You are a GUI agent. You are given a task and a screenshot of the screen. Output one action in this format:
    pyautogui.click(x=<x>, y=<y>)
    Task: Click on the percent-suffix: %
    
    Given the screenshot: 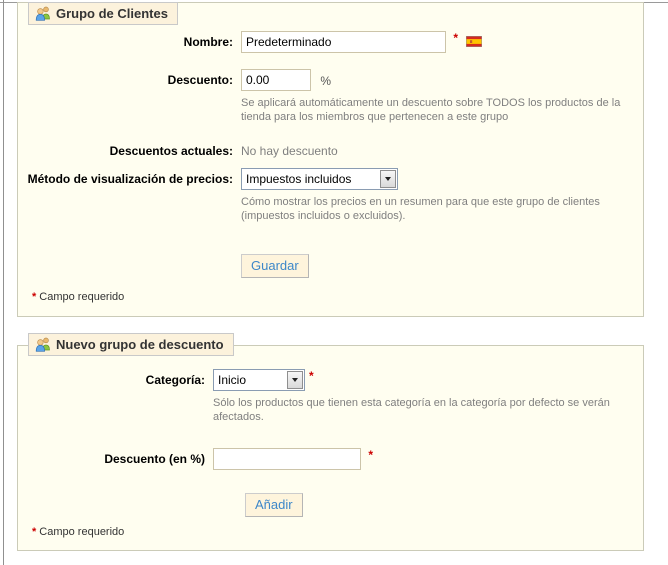 What is the action you would take?
    pyautogui.click(x=326, y=80)
    